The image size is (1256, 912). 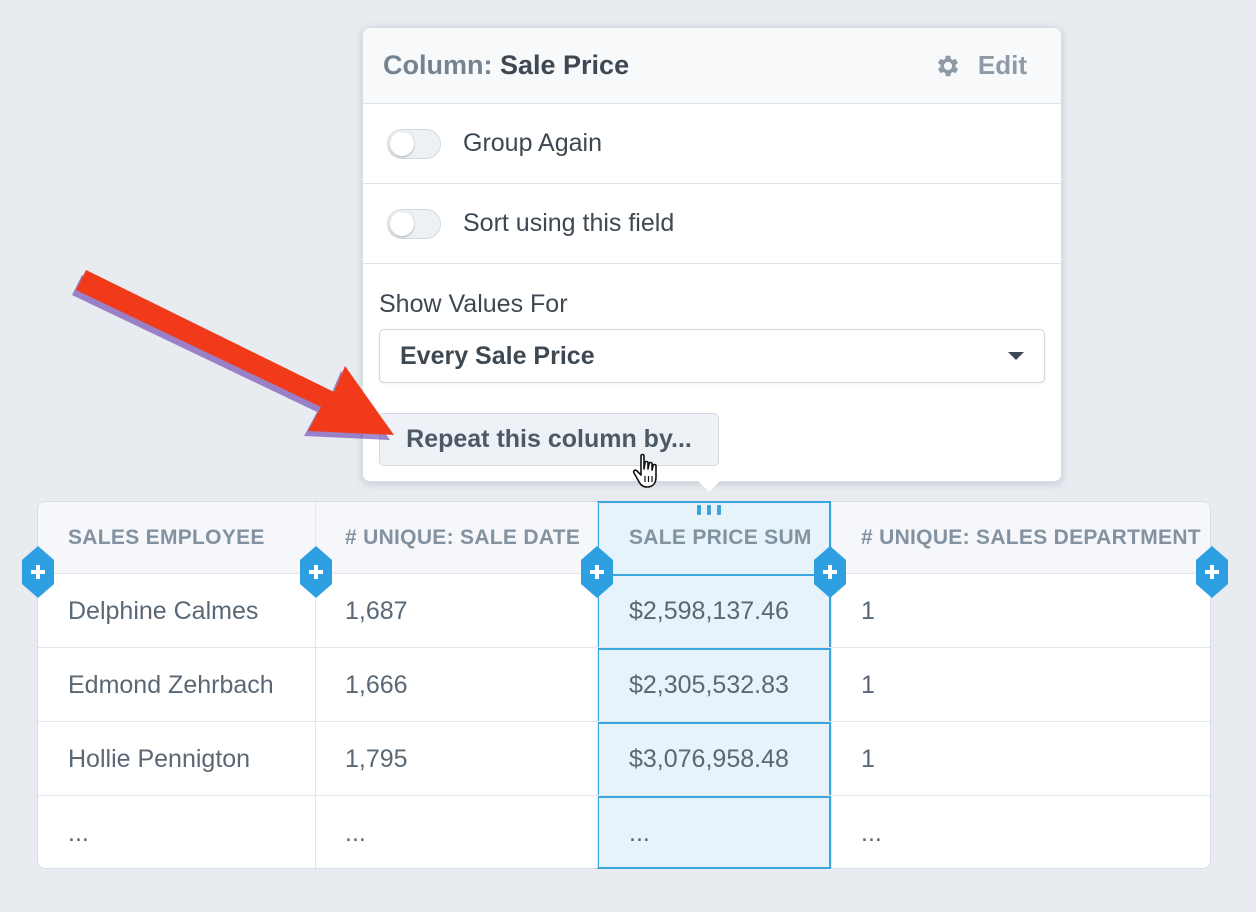 What do you see at coordinates (624, 611) in the screenshot?
I see `table-row: Delphine Calmes 1,687 $2,598,137.46 1` at bounding box center [624, 611].